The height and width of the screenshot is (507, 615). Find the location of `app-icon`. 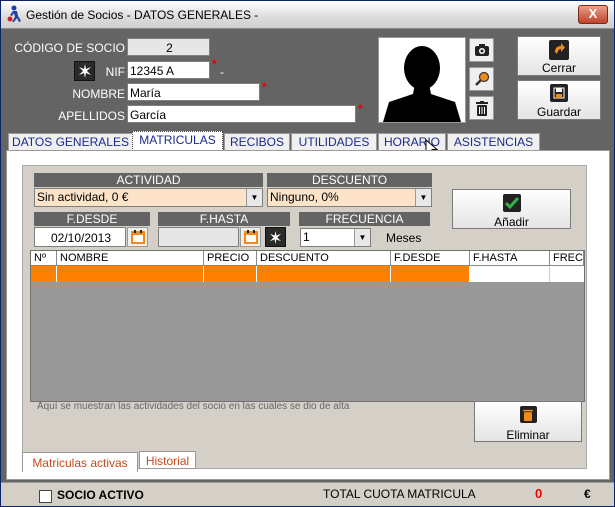

app-icon is located at coordinates (14, 13).